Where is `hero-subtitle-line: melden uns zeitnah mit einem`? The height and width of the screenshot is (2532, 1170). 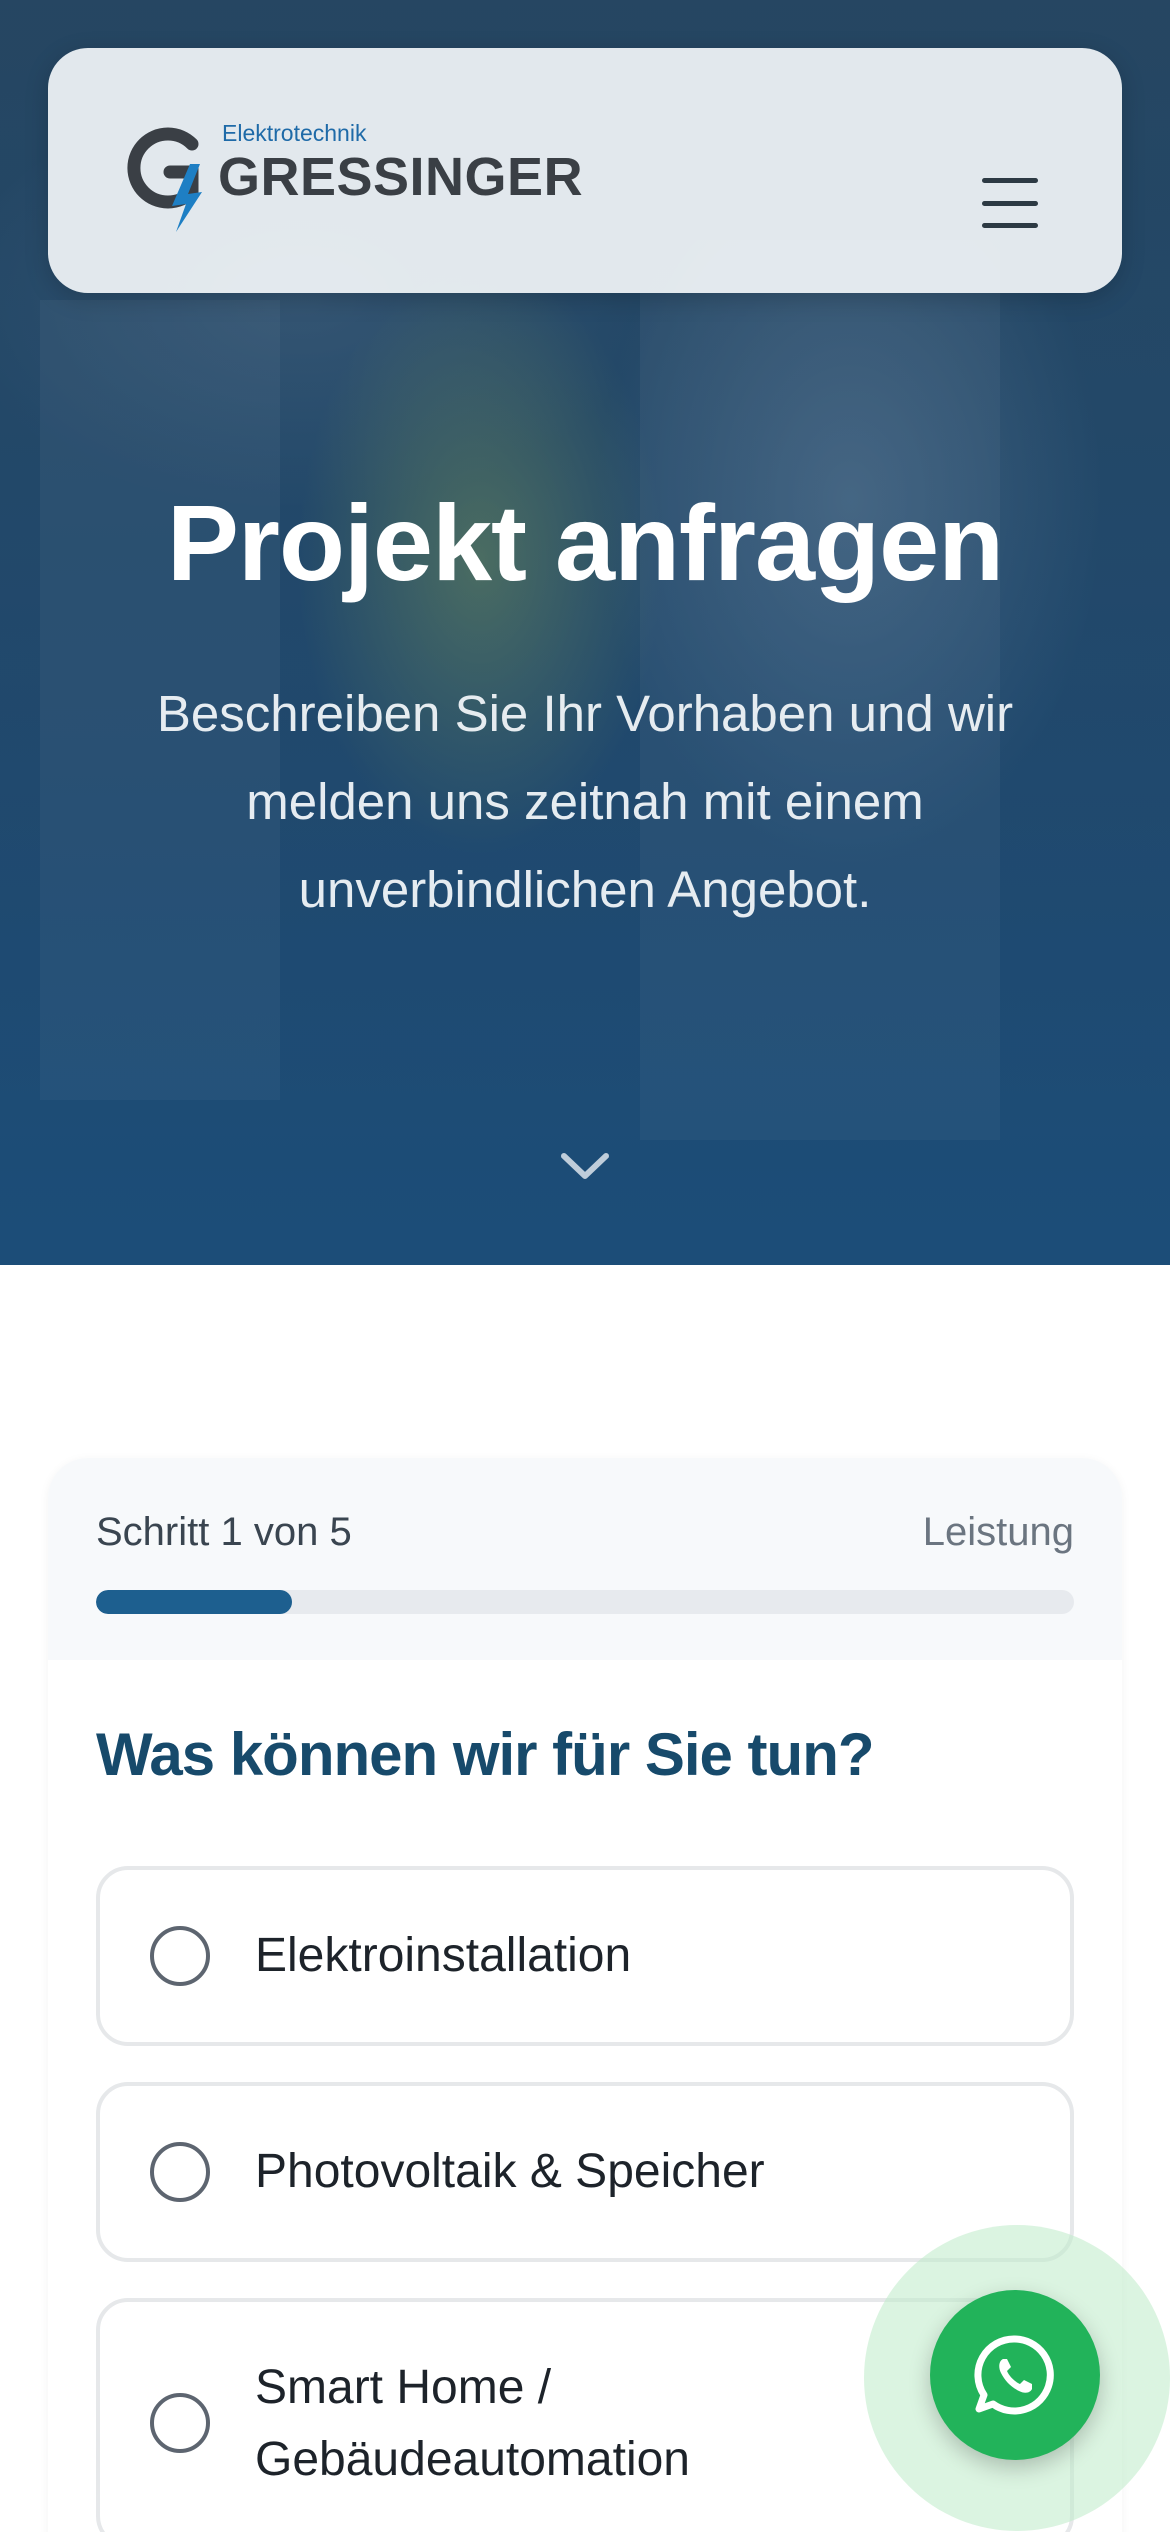
hero-subtitle-line: melden uns zeitnah mit einem is located at coordinates (585, 801).